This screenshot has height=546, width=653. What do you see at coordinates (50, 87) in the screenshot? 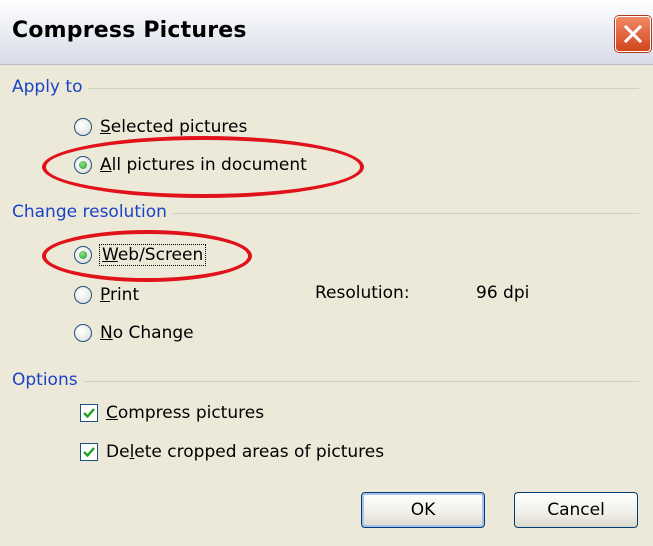
I see `apply-to-label: Apply to` at bounding box center [50, 87].